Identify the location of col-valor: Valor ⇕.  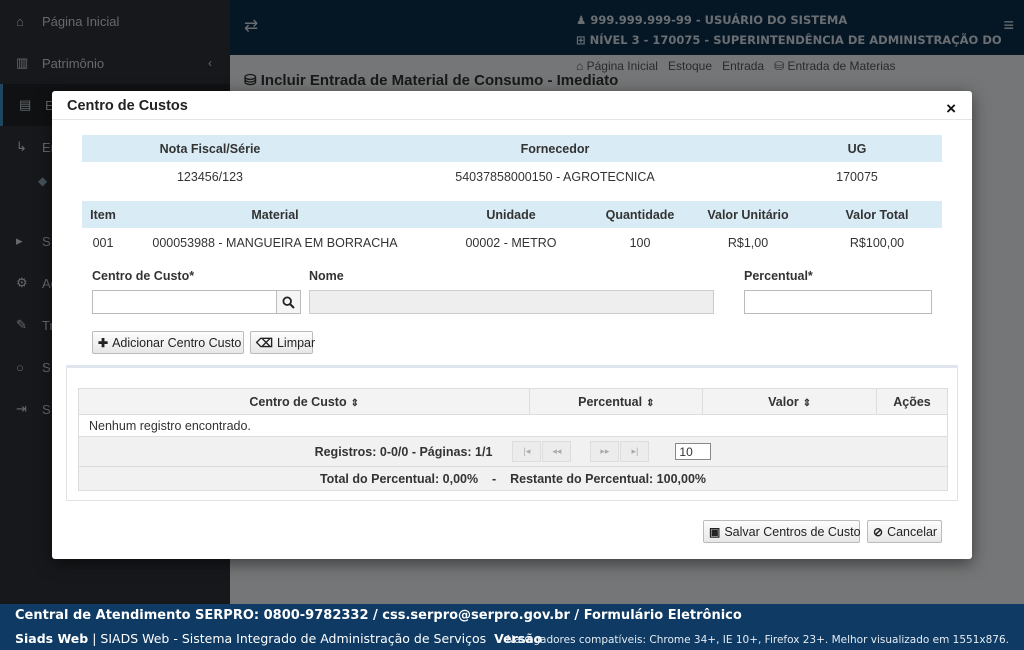
(790, 401).